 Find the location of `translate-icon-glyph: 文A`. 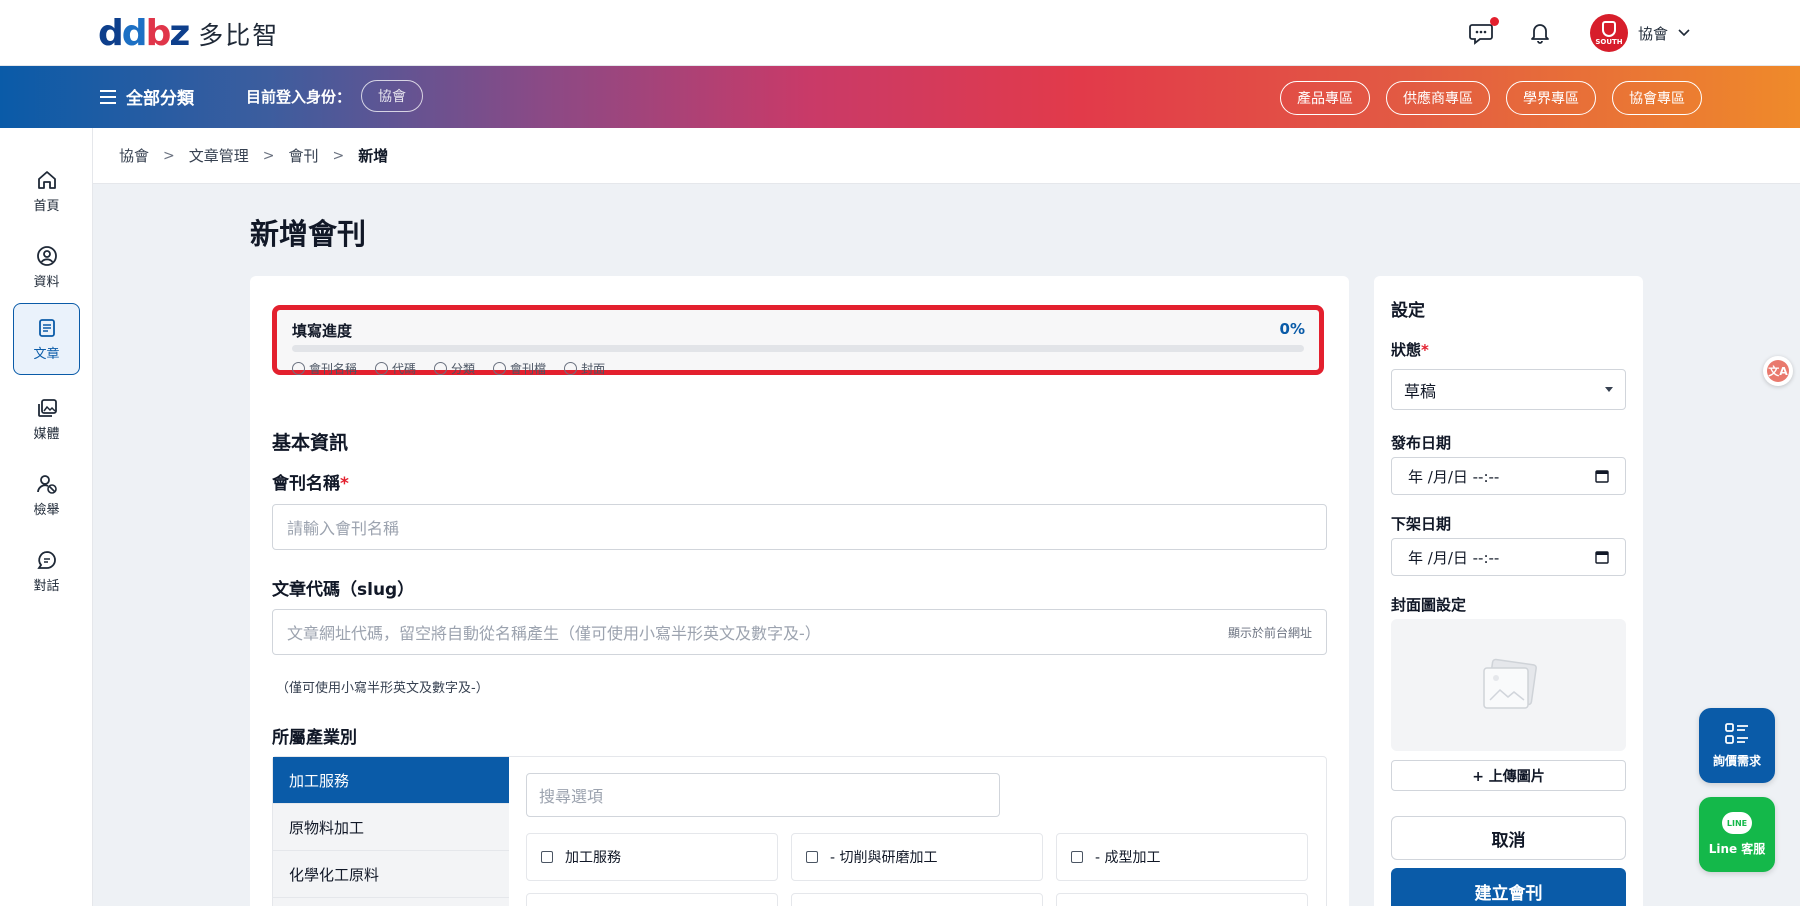

translate-icon-glyph: 文A is located at coordinates (1778, 371).